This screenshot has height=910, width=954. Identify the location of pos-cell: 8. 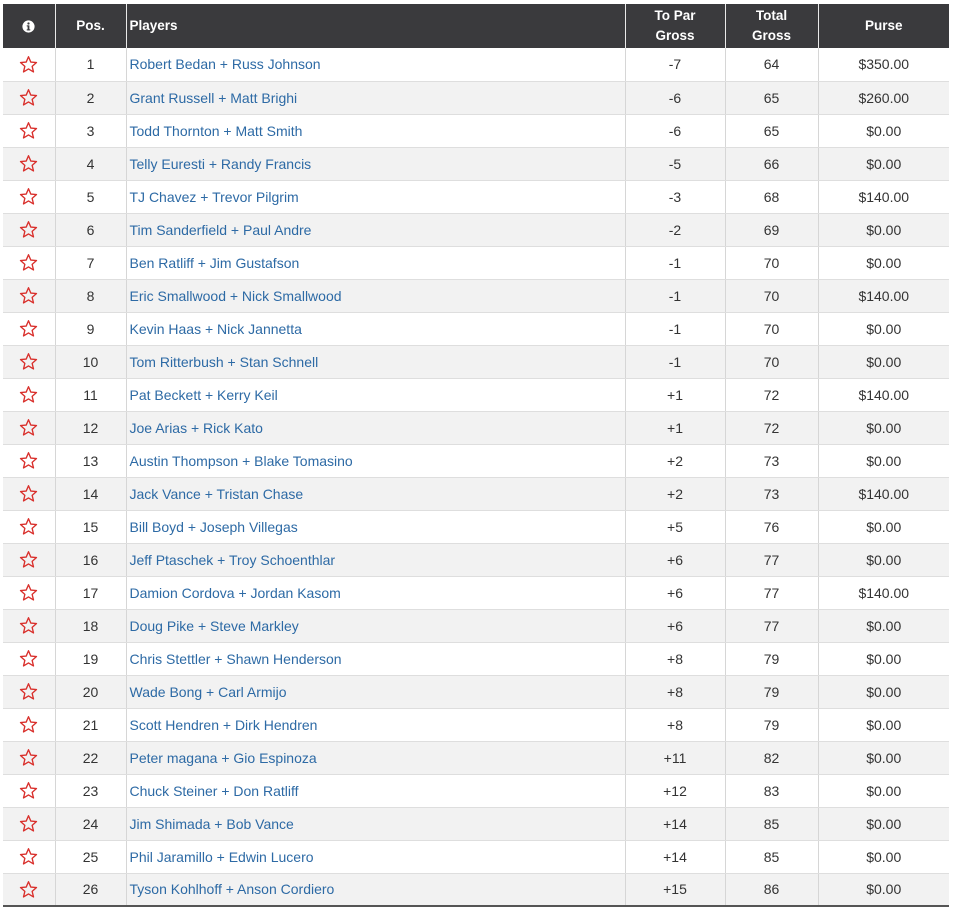
(91, 296).